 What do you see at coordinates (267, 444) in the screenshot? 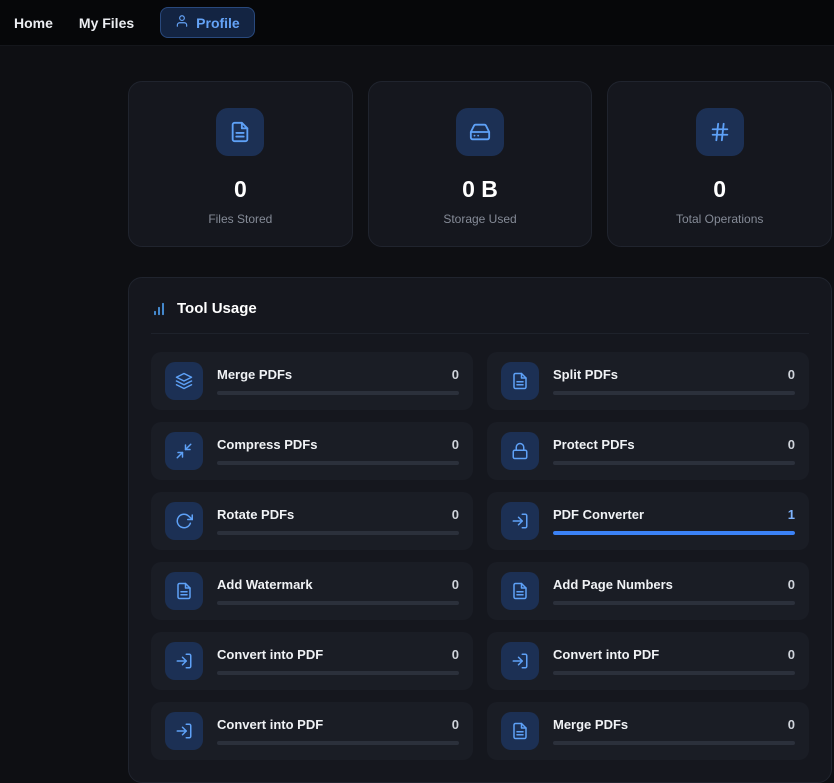
I see `tool-label: Compress PDFs` at bounding box center [267, 444].